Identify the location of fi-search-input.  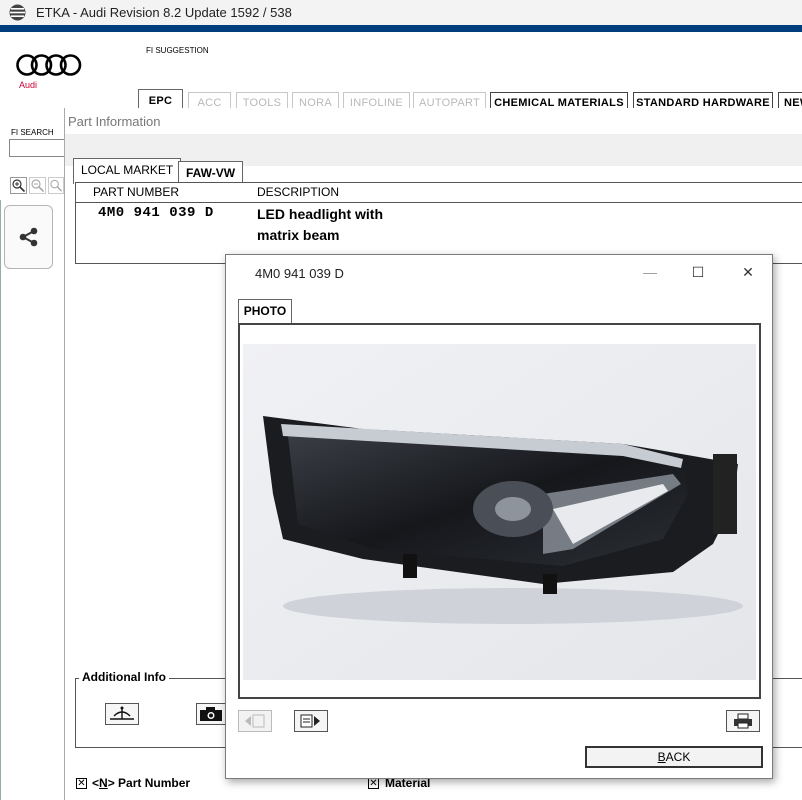
(38, 148).